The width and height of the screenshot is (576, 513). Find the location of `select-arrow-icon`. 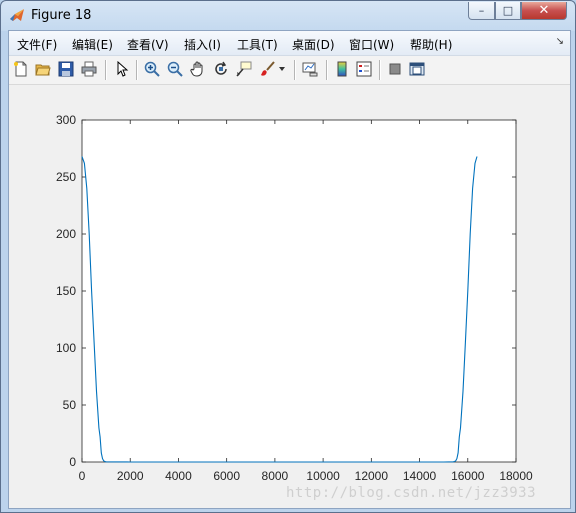

select-arrow-icon is located at coordinates (122, 69).